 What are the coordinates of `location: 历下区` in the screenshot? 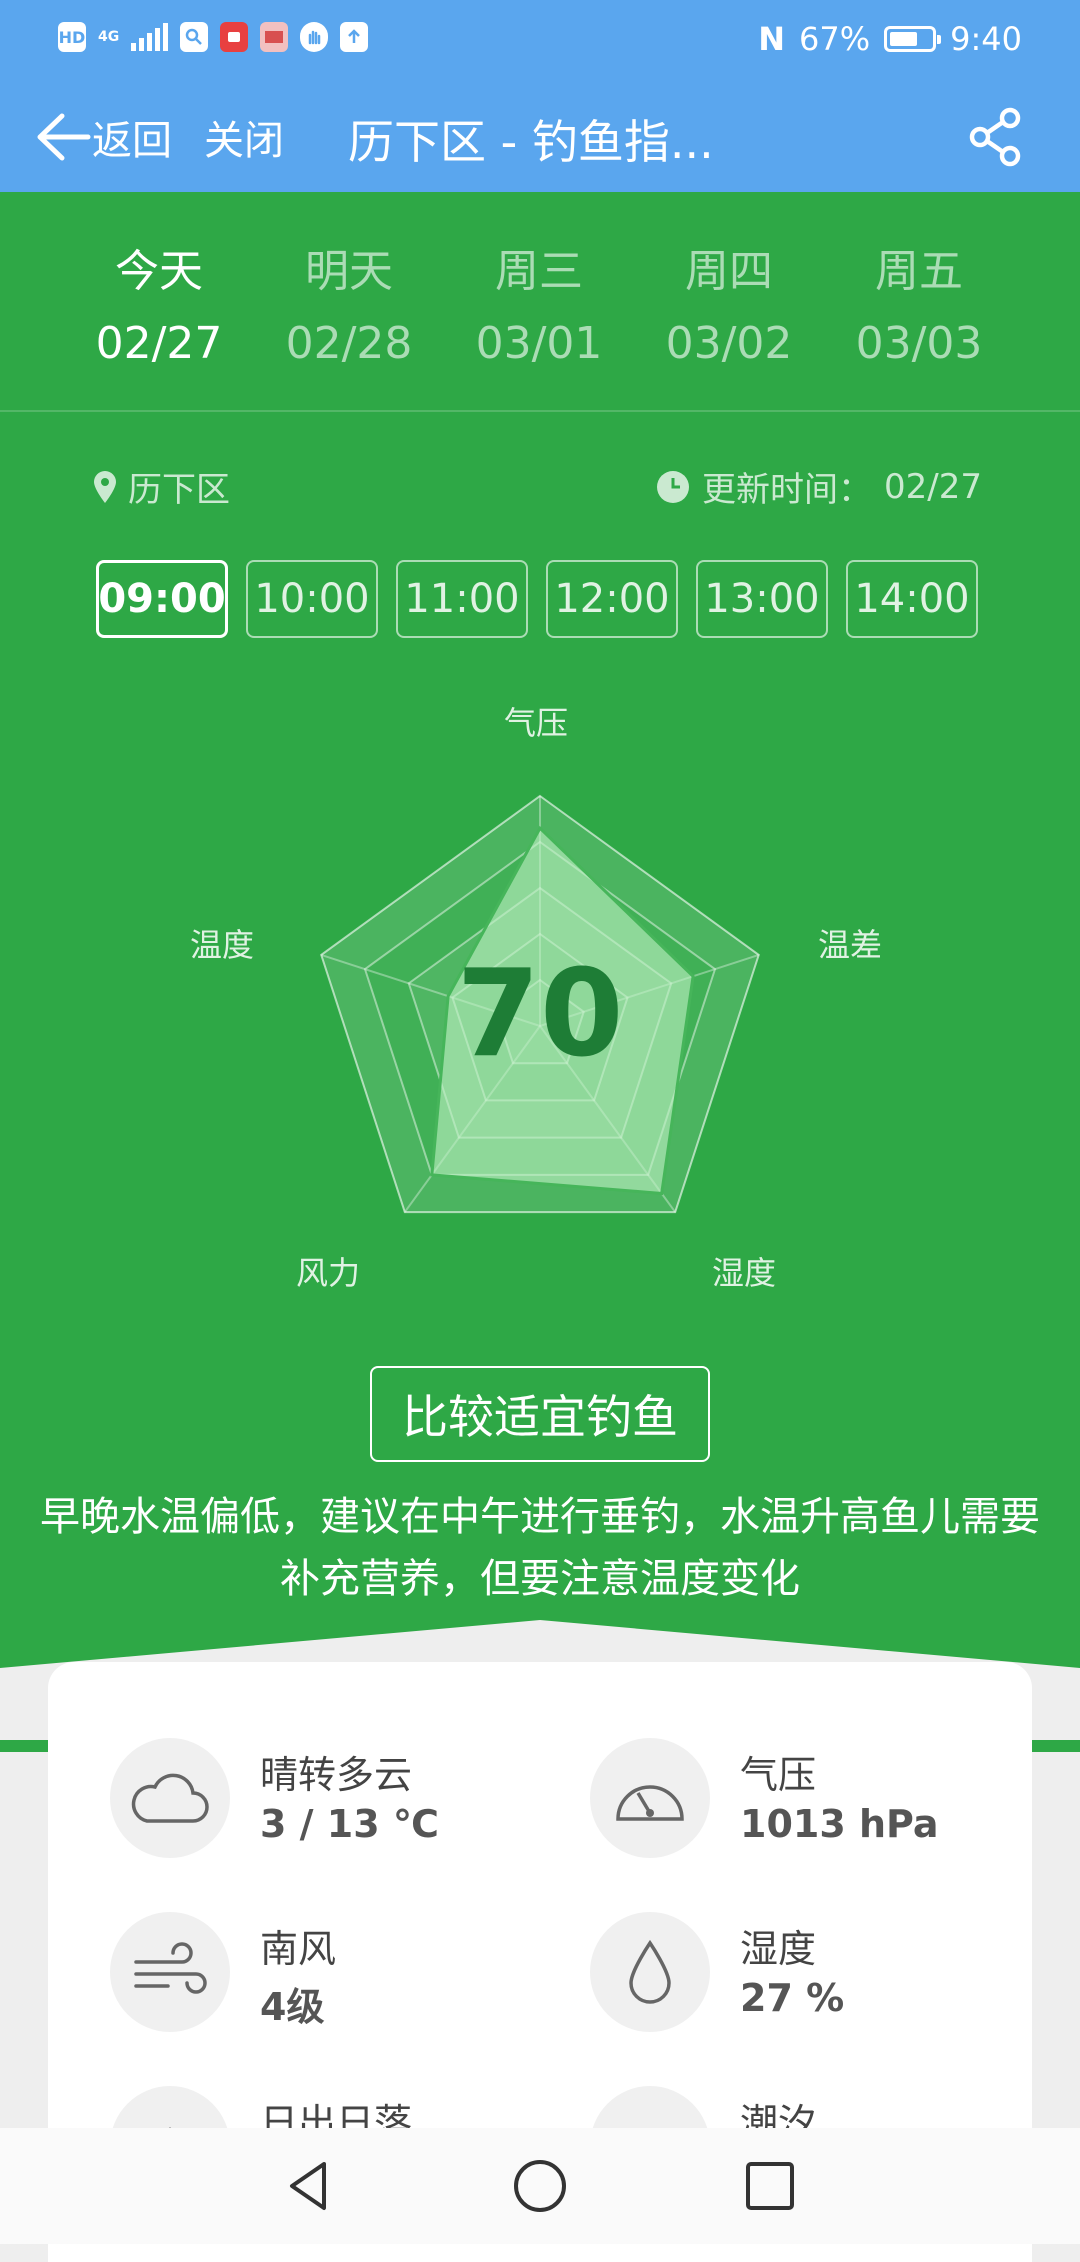 It's located at (161, 486).